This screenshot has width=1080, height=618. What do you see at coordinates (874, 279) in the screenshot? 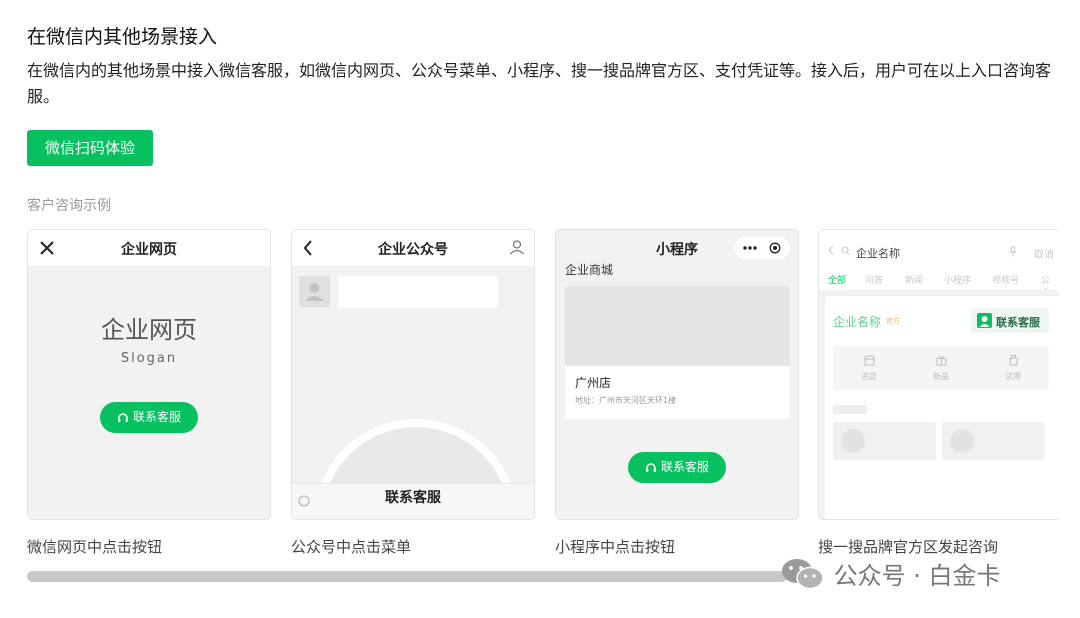
I see `tab-qa: 问答` at bounding box center [874, 279].